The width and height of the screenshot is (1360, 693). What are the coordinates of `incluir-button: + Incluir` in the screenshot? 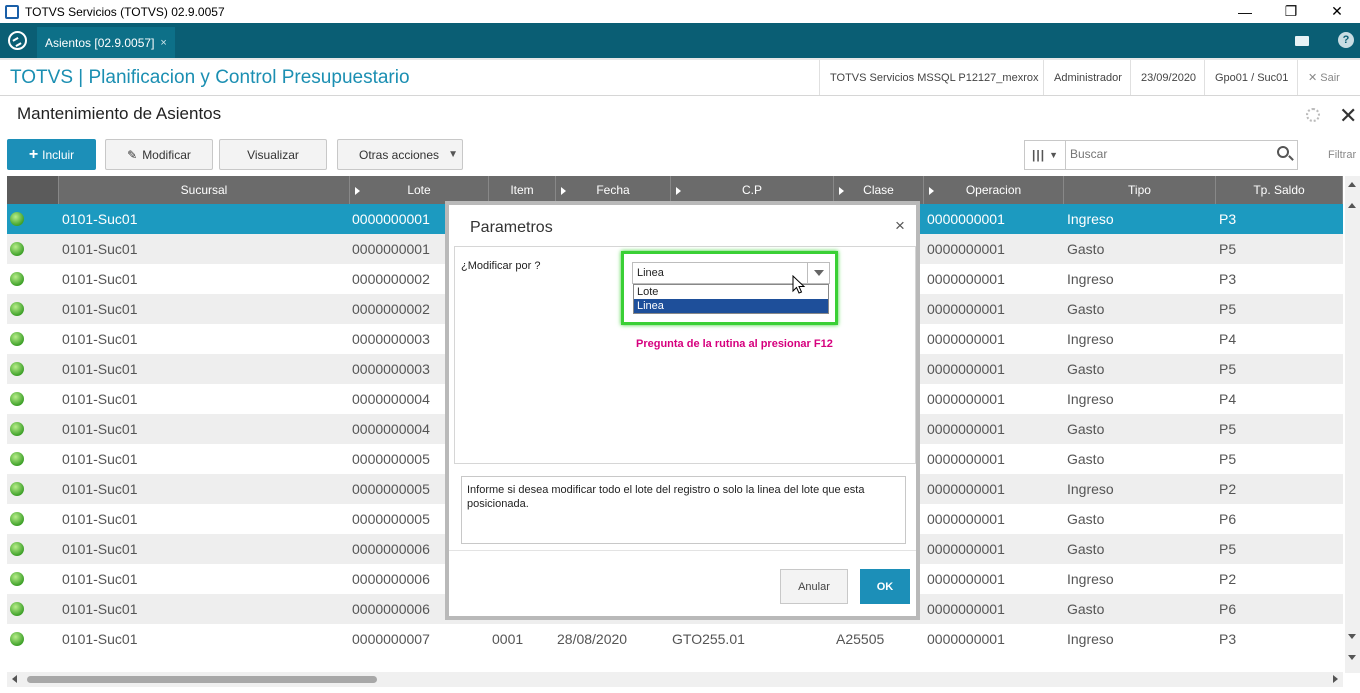 It's located at (51, 154).